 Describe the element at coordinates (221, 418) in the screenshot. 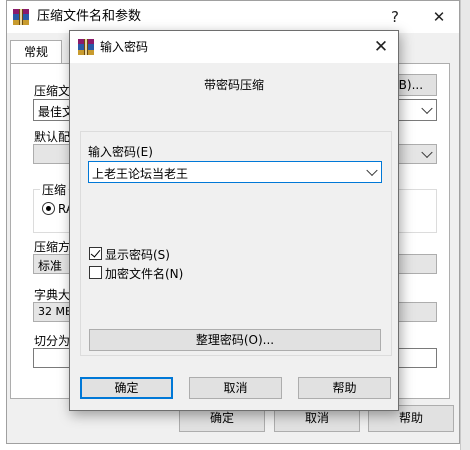

I see `parent-ok-label: 确定` at that location.